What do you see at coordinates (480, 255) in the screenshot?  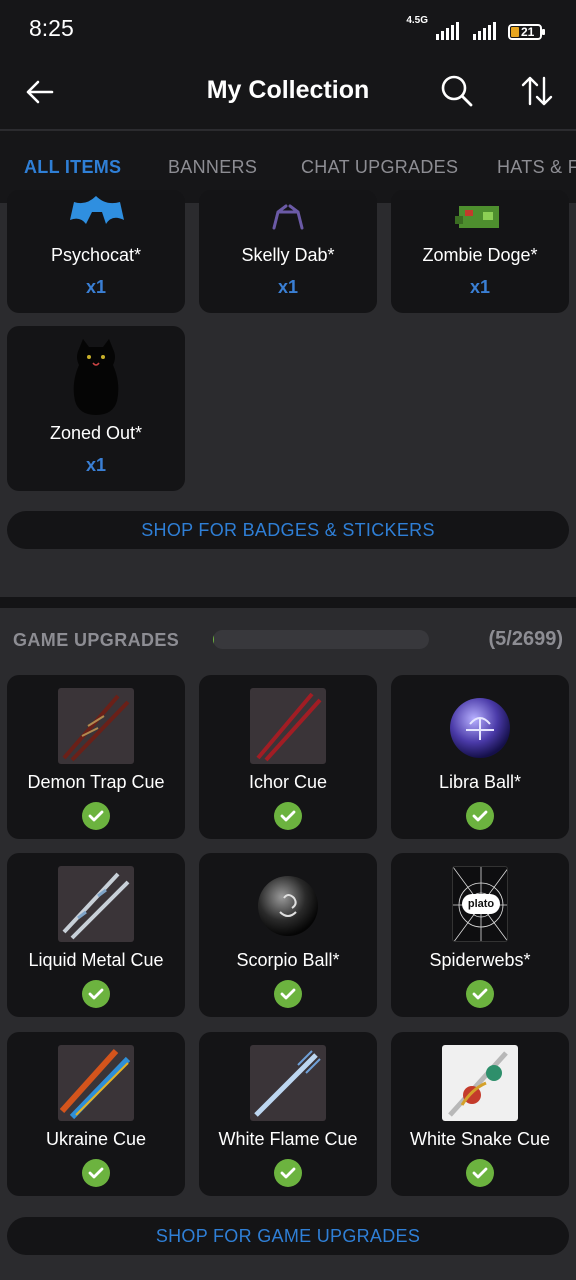 I see `badge-name: Zombie Doge*` at bounding box center [480, 255].